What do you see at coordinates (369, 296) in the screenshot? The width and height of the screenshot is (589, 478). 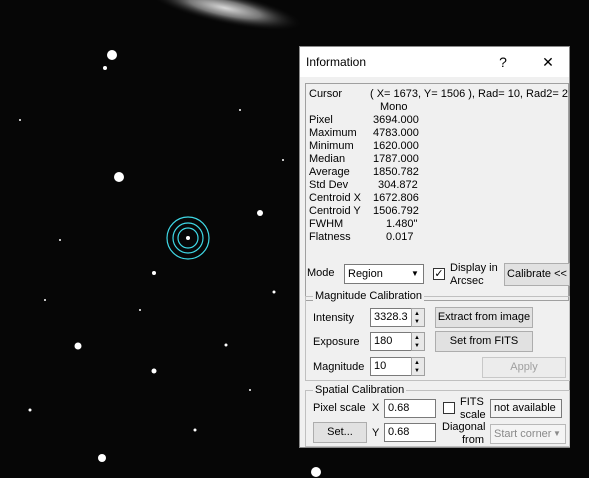 I see `magnitude-calibration-title: Magnitude Calibration` at bounding box center [369, 296].